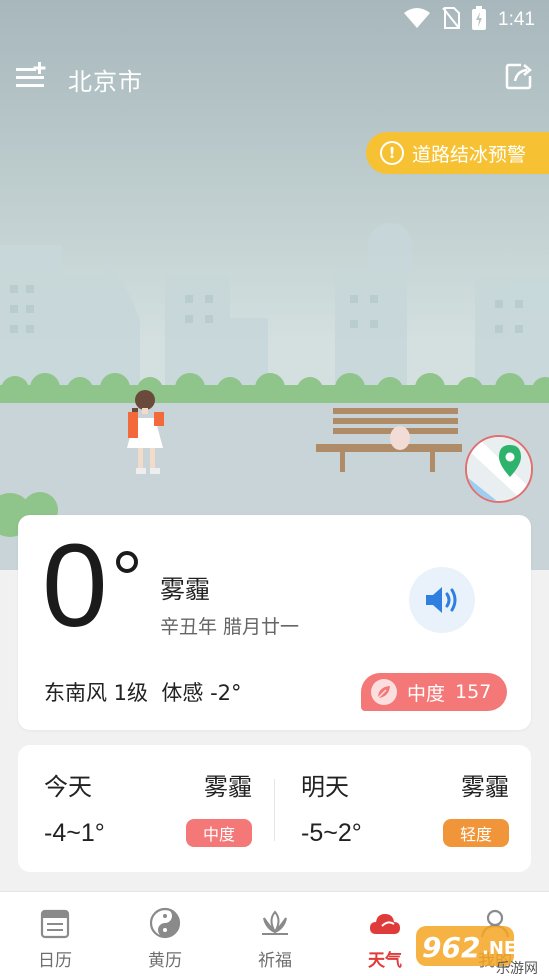 The image size is (549, 976). Describe the element at coordinates (392, 153) in the screenshot. I see `alert-icon: !` at that location.